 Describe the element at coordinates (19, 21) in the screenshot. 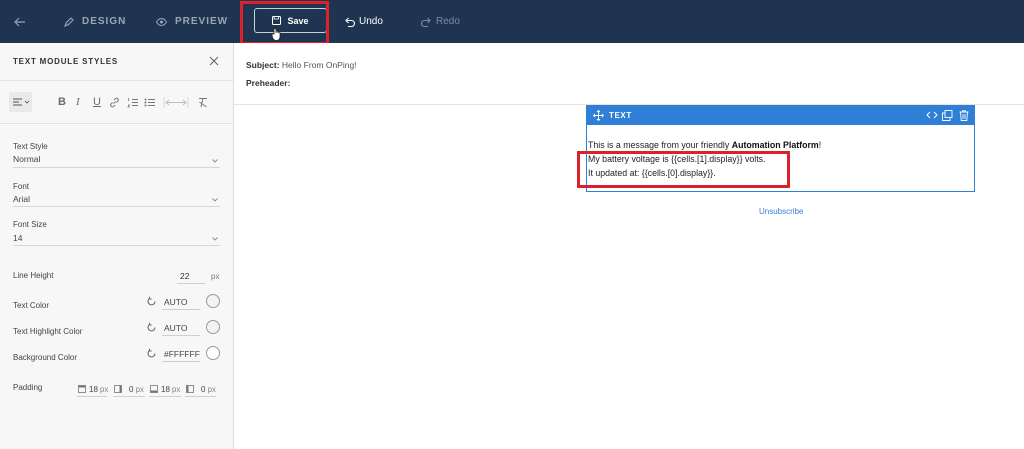

I see `arrow-left-icon` at that location.